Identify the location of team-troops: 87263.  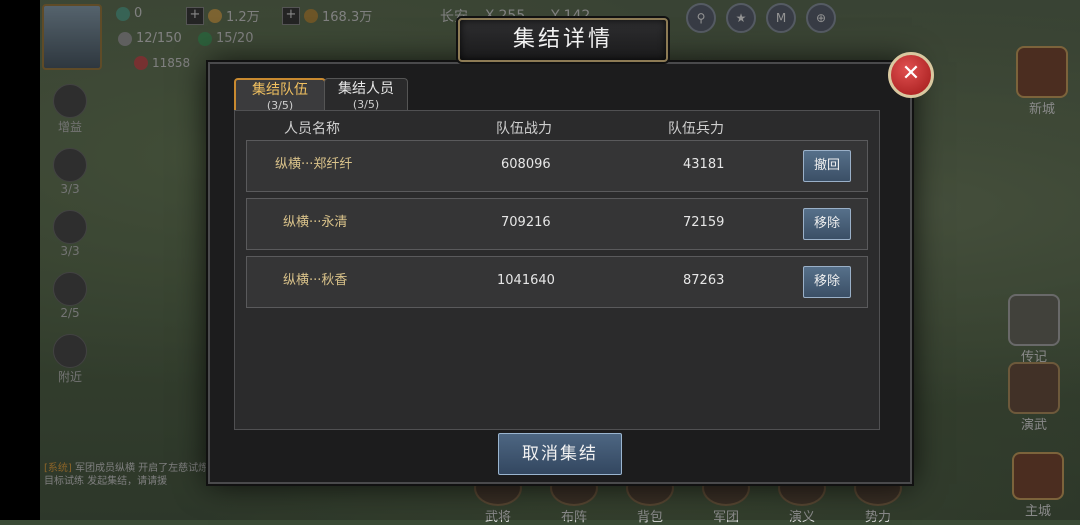
(704, 280).